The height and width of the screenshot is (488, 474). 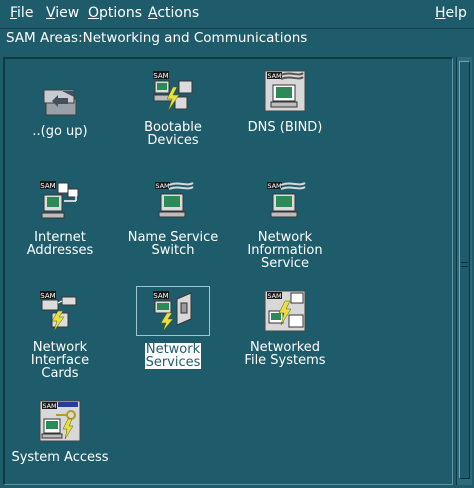 I want to click on tile-internet-addresses: SAM Internet Addresses, so click(x=60, y=218).